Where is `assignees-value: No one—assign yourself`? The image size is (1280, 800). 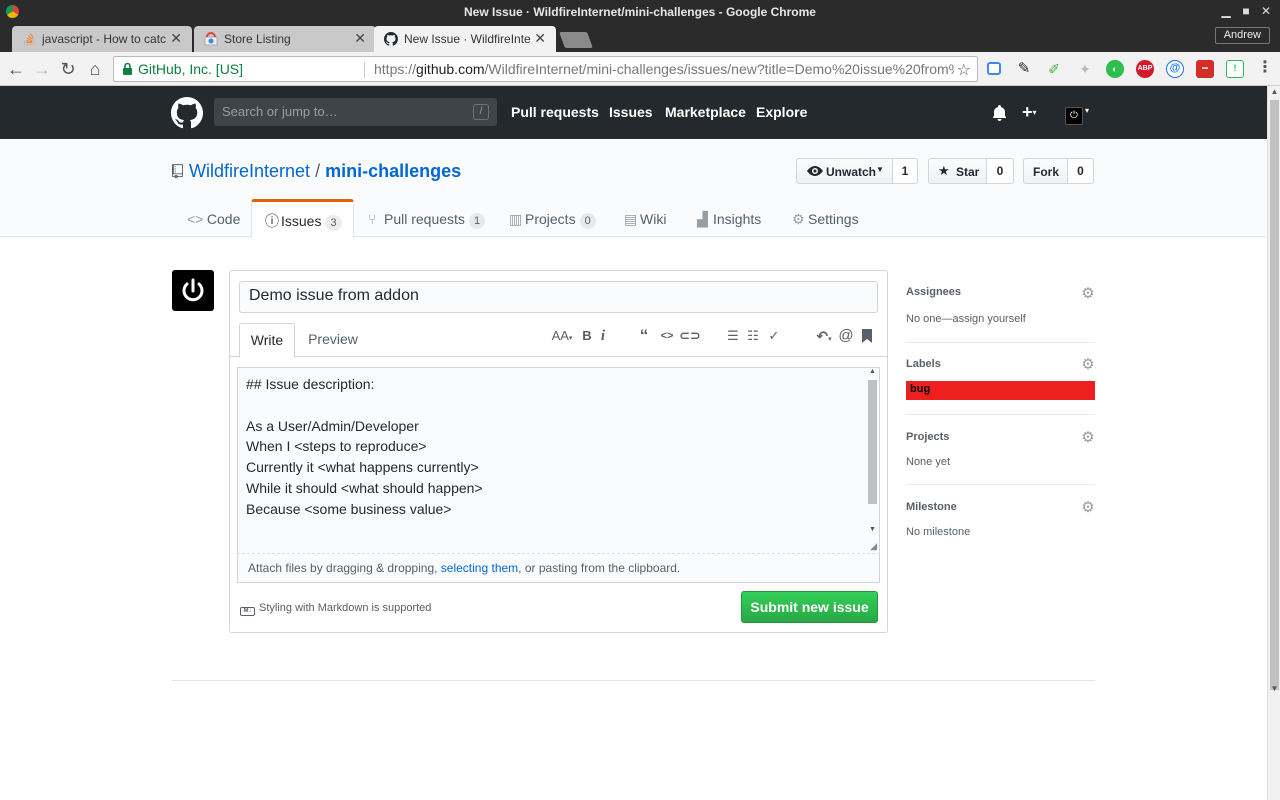 assignees-value: No one—assign yourself is located at coordinates (966, 319).